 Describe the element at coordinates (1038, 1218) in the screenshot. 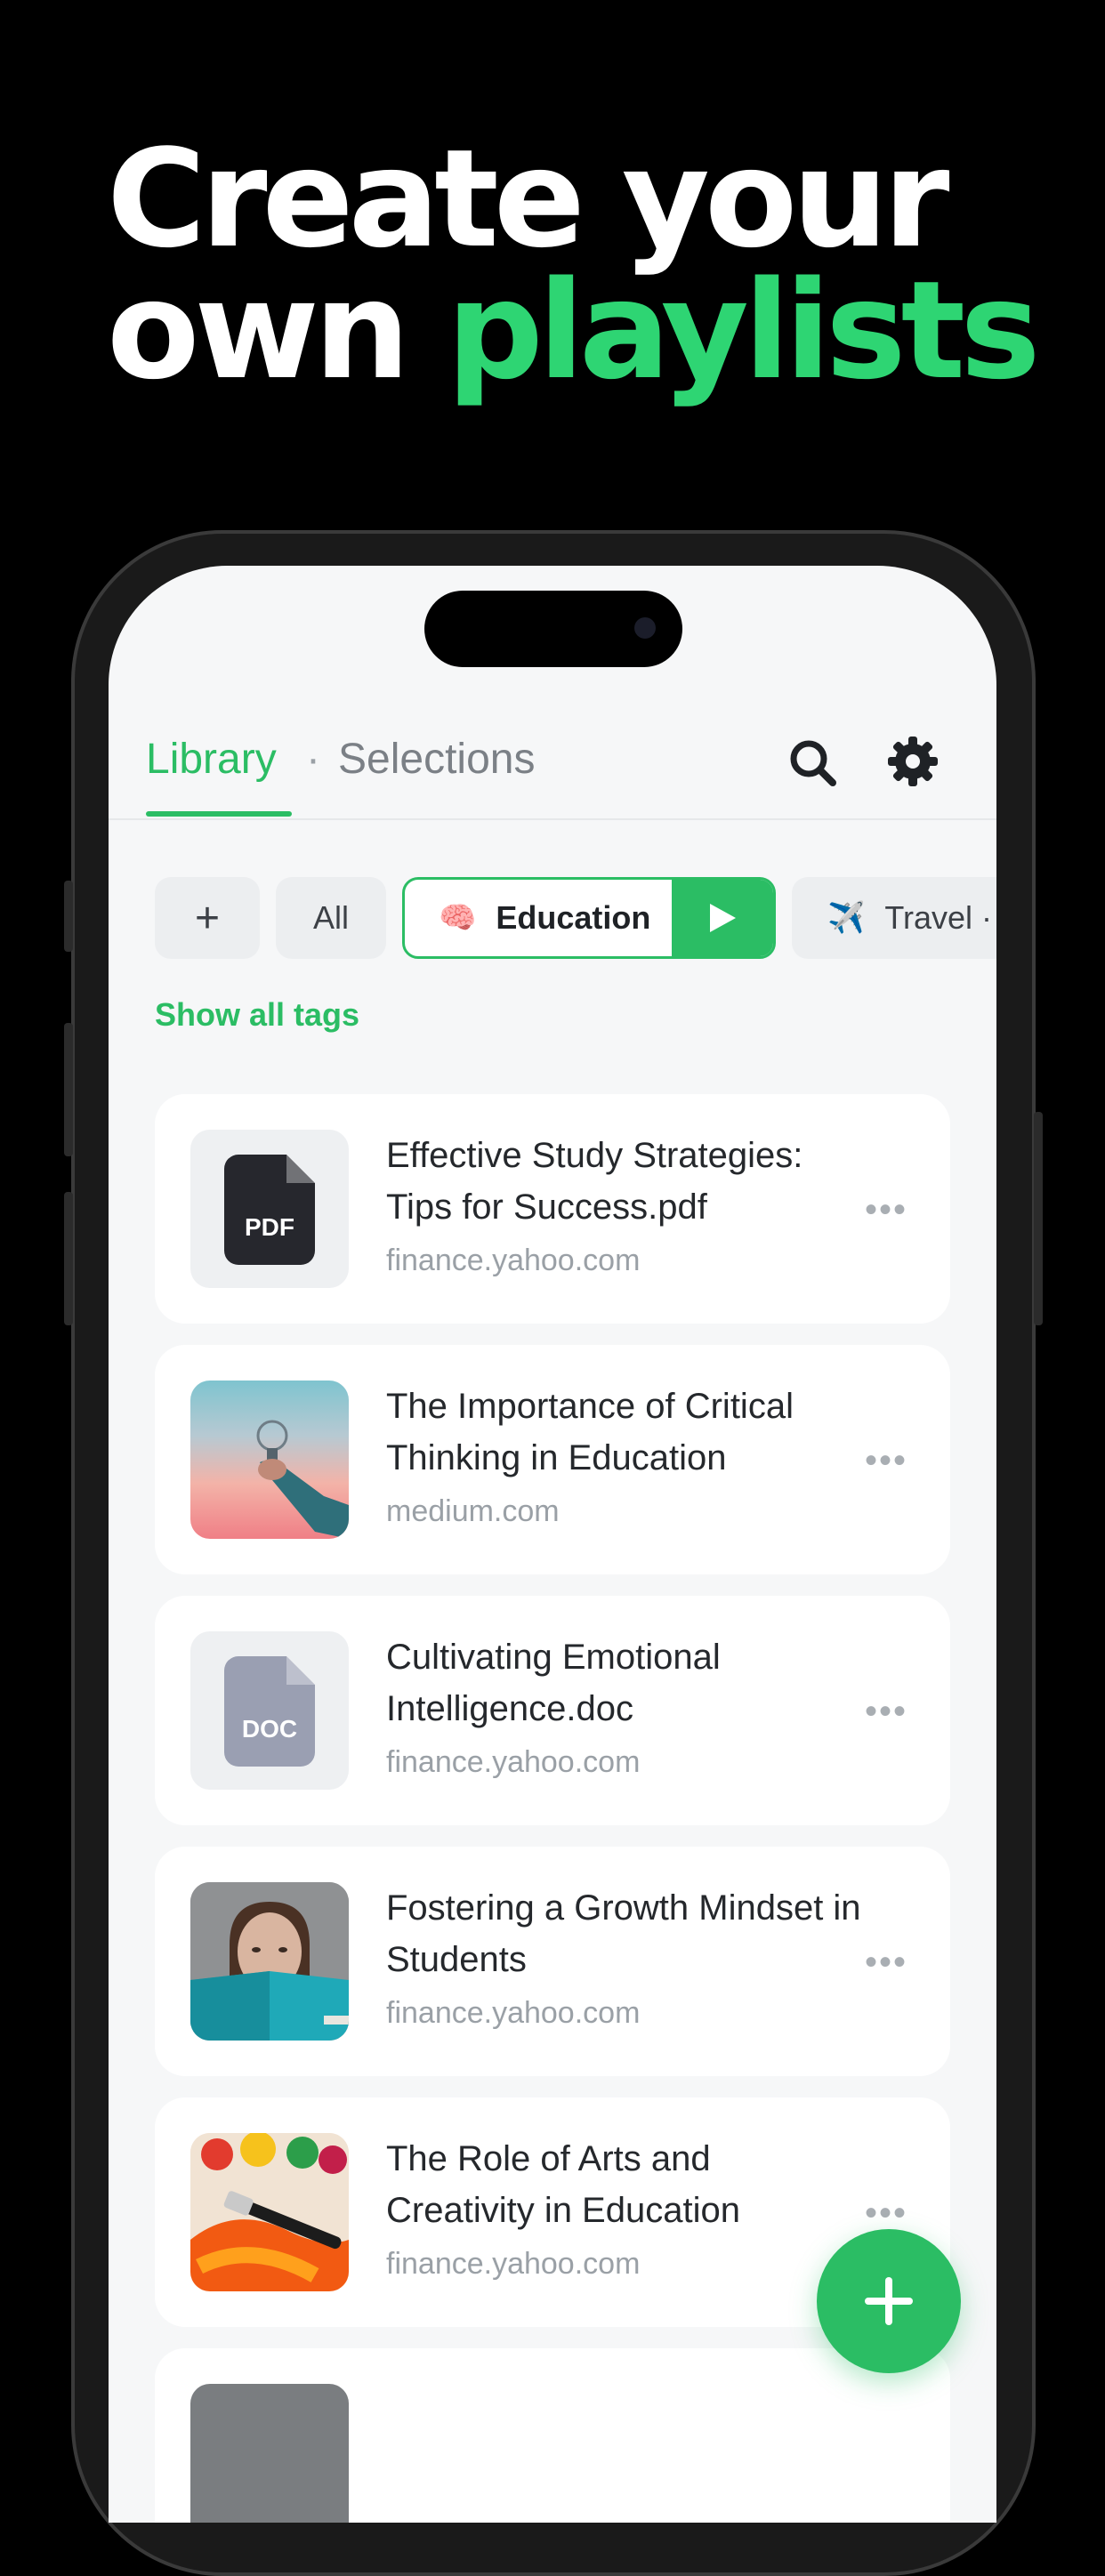

I see `power-button` at that location.